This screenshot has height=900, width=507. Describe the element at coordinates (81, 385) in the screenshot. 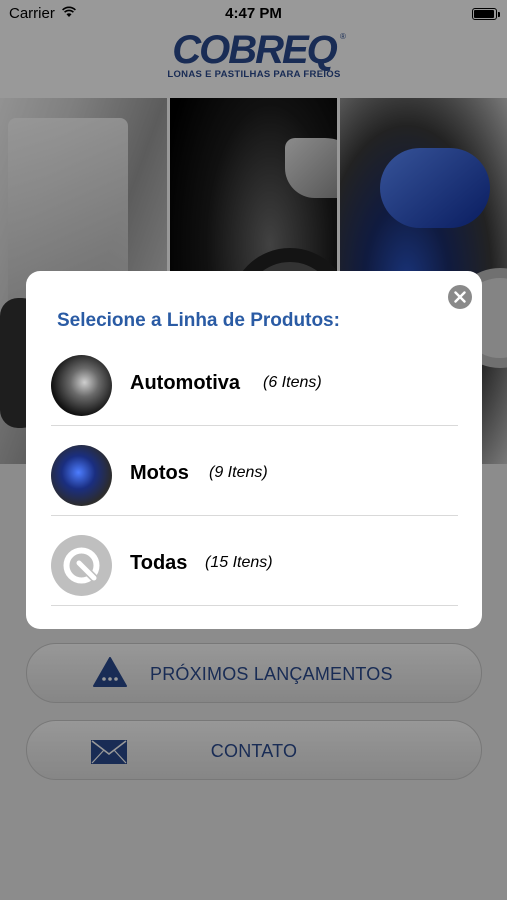

I see `car-thumbnail-icon` at that location.